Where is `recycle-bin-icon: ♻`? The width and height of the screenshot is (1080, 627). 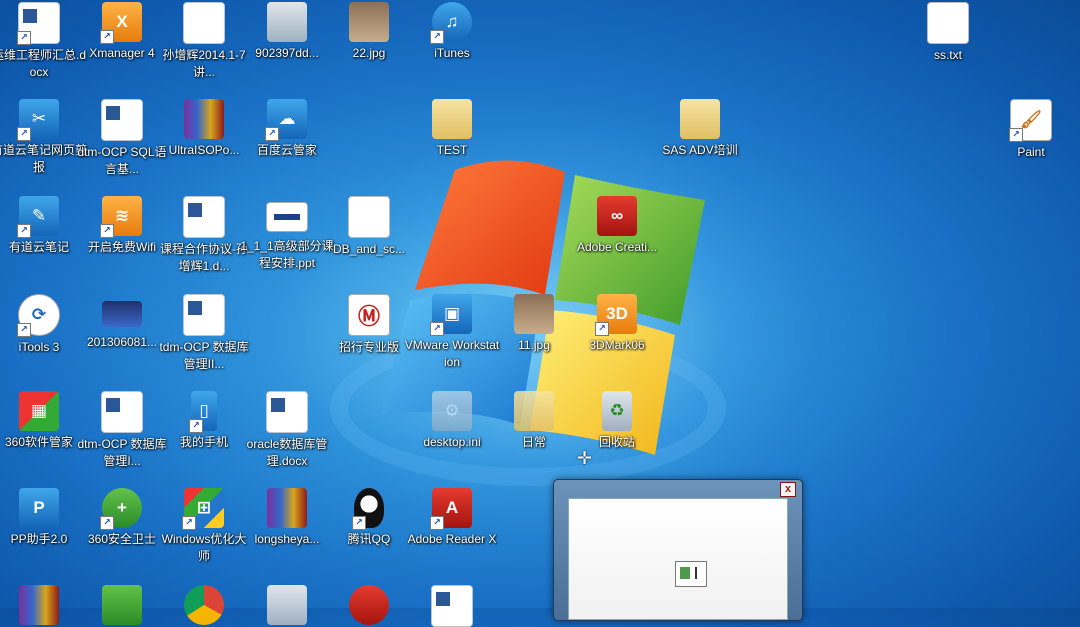
recycle-bin-icon: ♻ is located at coordinates (617, 411).